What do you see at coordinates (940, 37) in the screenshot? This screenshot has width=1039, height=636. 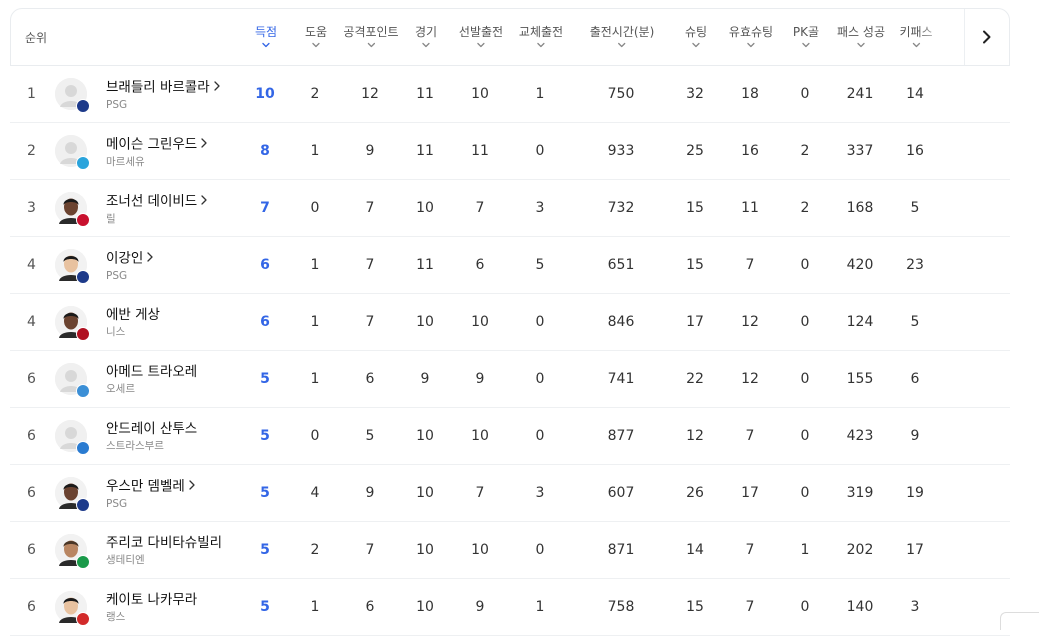 I see `header-fade` at bounding box center [940, 37].